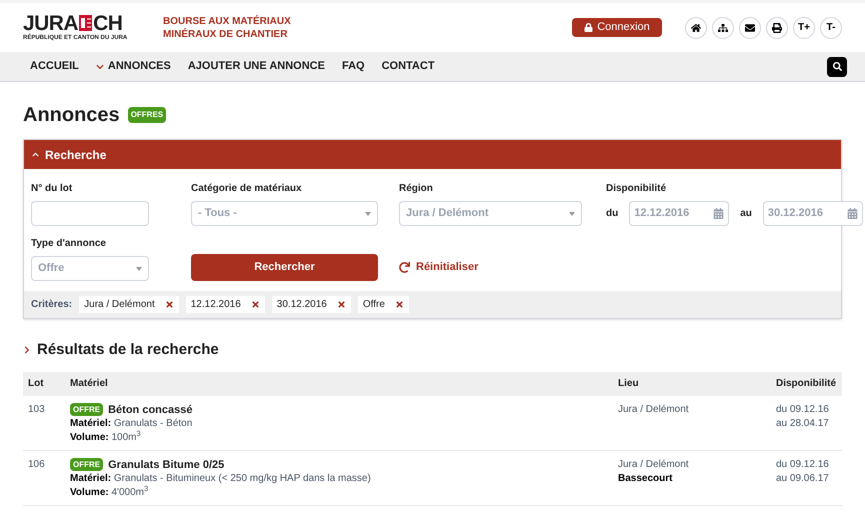  Describe the element at coordinates (629, 384) in the screenshot. I see `column-header: Lieu` at that location.